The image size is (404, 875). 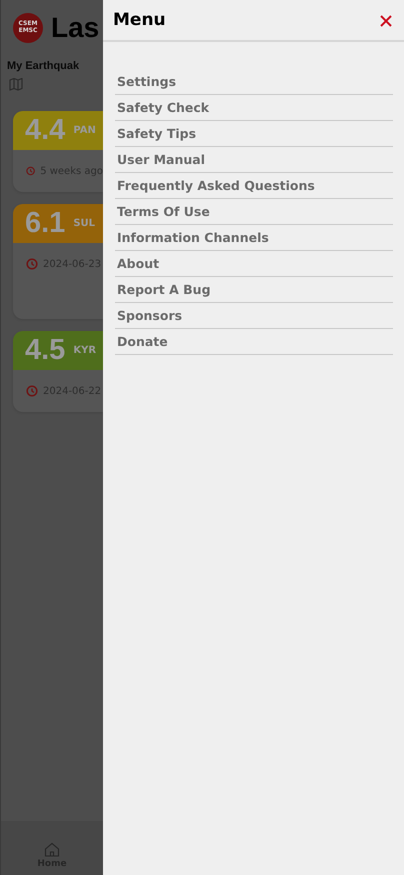 What do you see at coordinates (254, 212) in the screenshot?
I see `menu-item: Terms Of Use` at bounding box center [254, 212].